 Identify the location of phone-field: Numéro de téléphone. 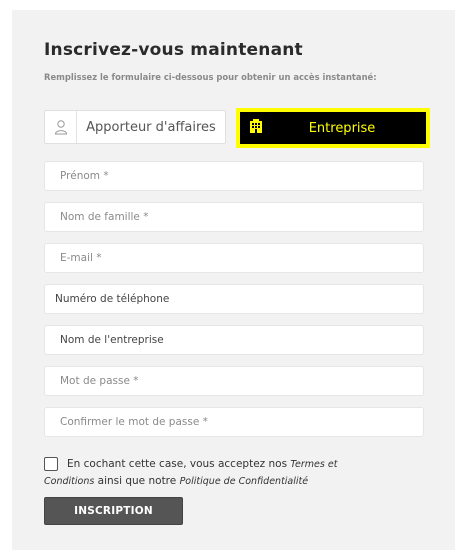
(234, 299).